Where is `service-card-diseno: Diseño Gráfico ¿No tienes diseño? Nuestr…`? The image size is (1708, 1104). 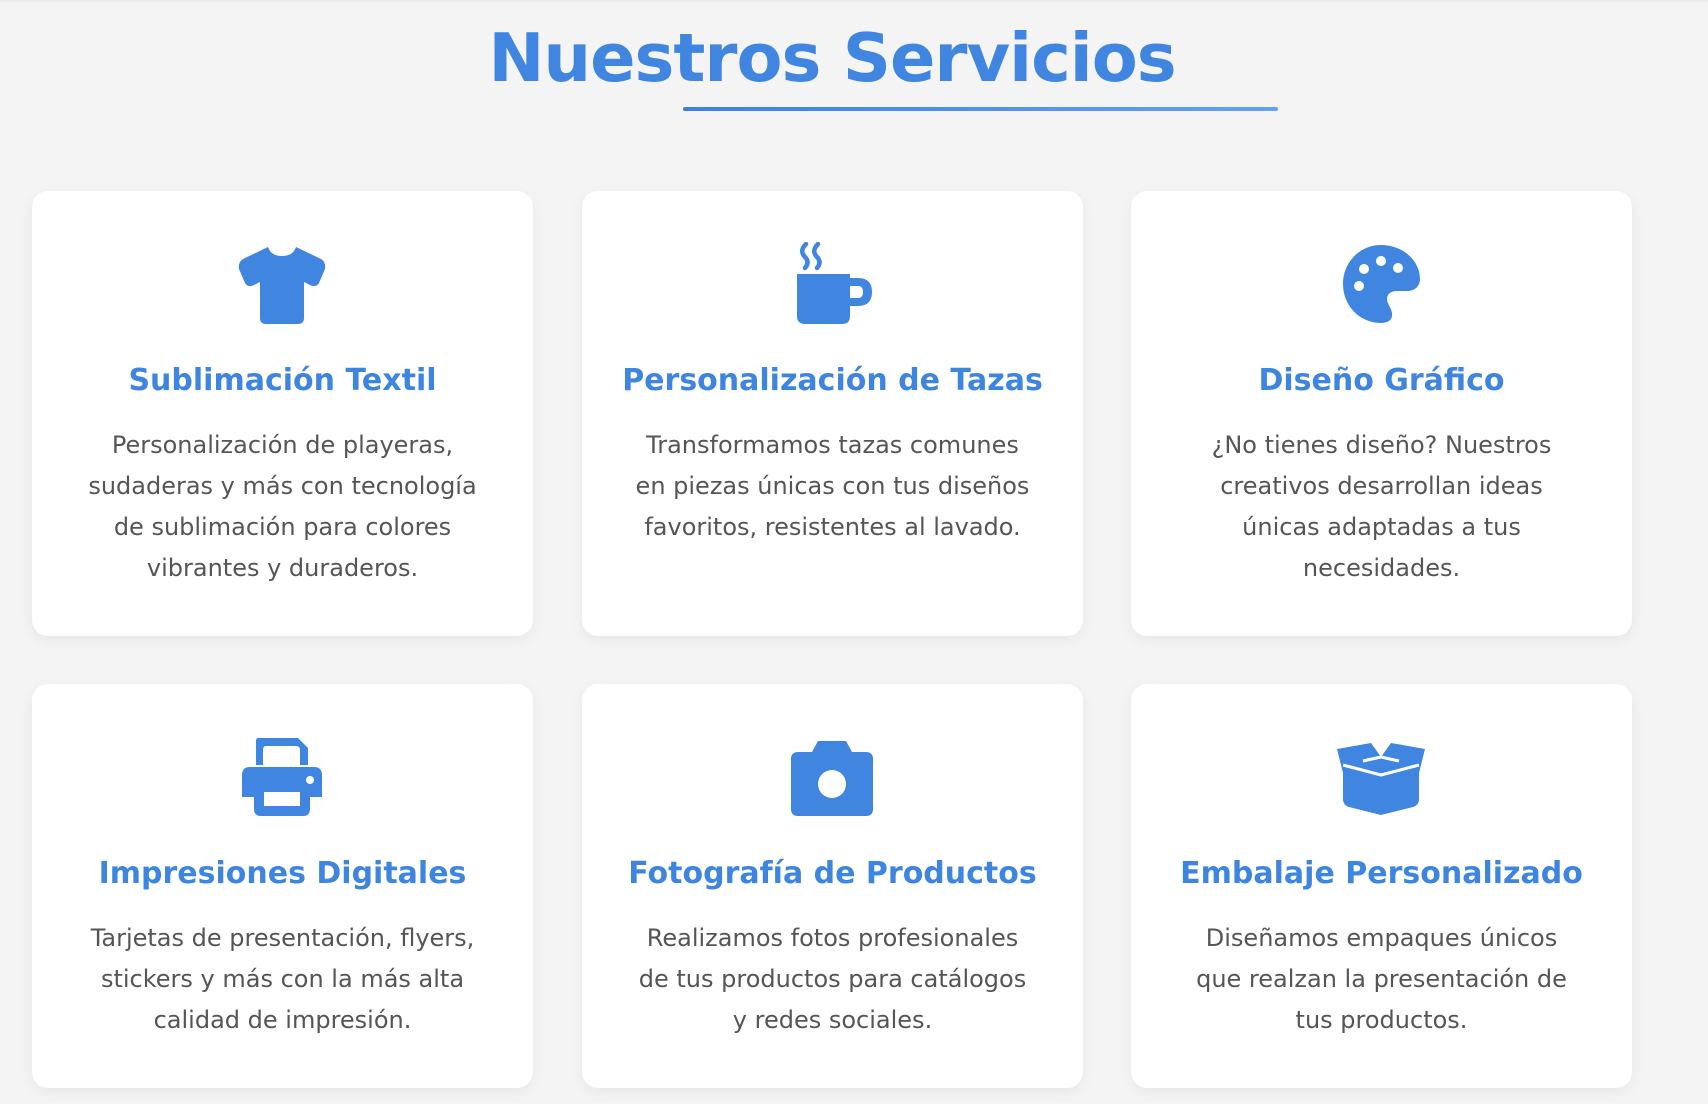
service-card-diseno: Diseño Gráfico ¿No tienes diseño? Nuestr… is located at coordinates (1381, 413).